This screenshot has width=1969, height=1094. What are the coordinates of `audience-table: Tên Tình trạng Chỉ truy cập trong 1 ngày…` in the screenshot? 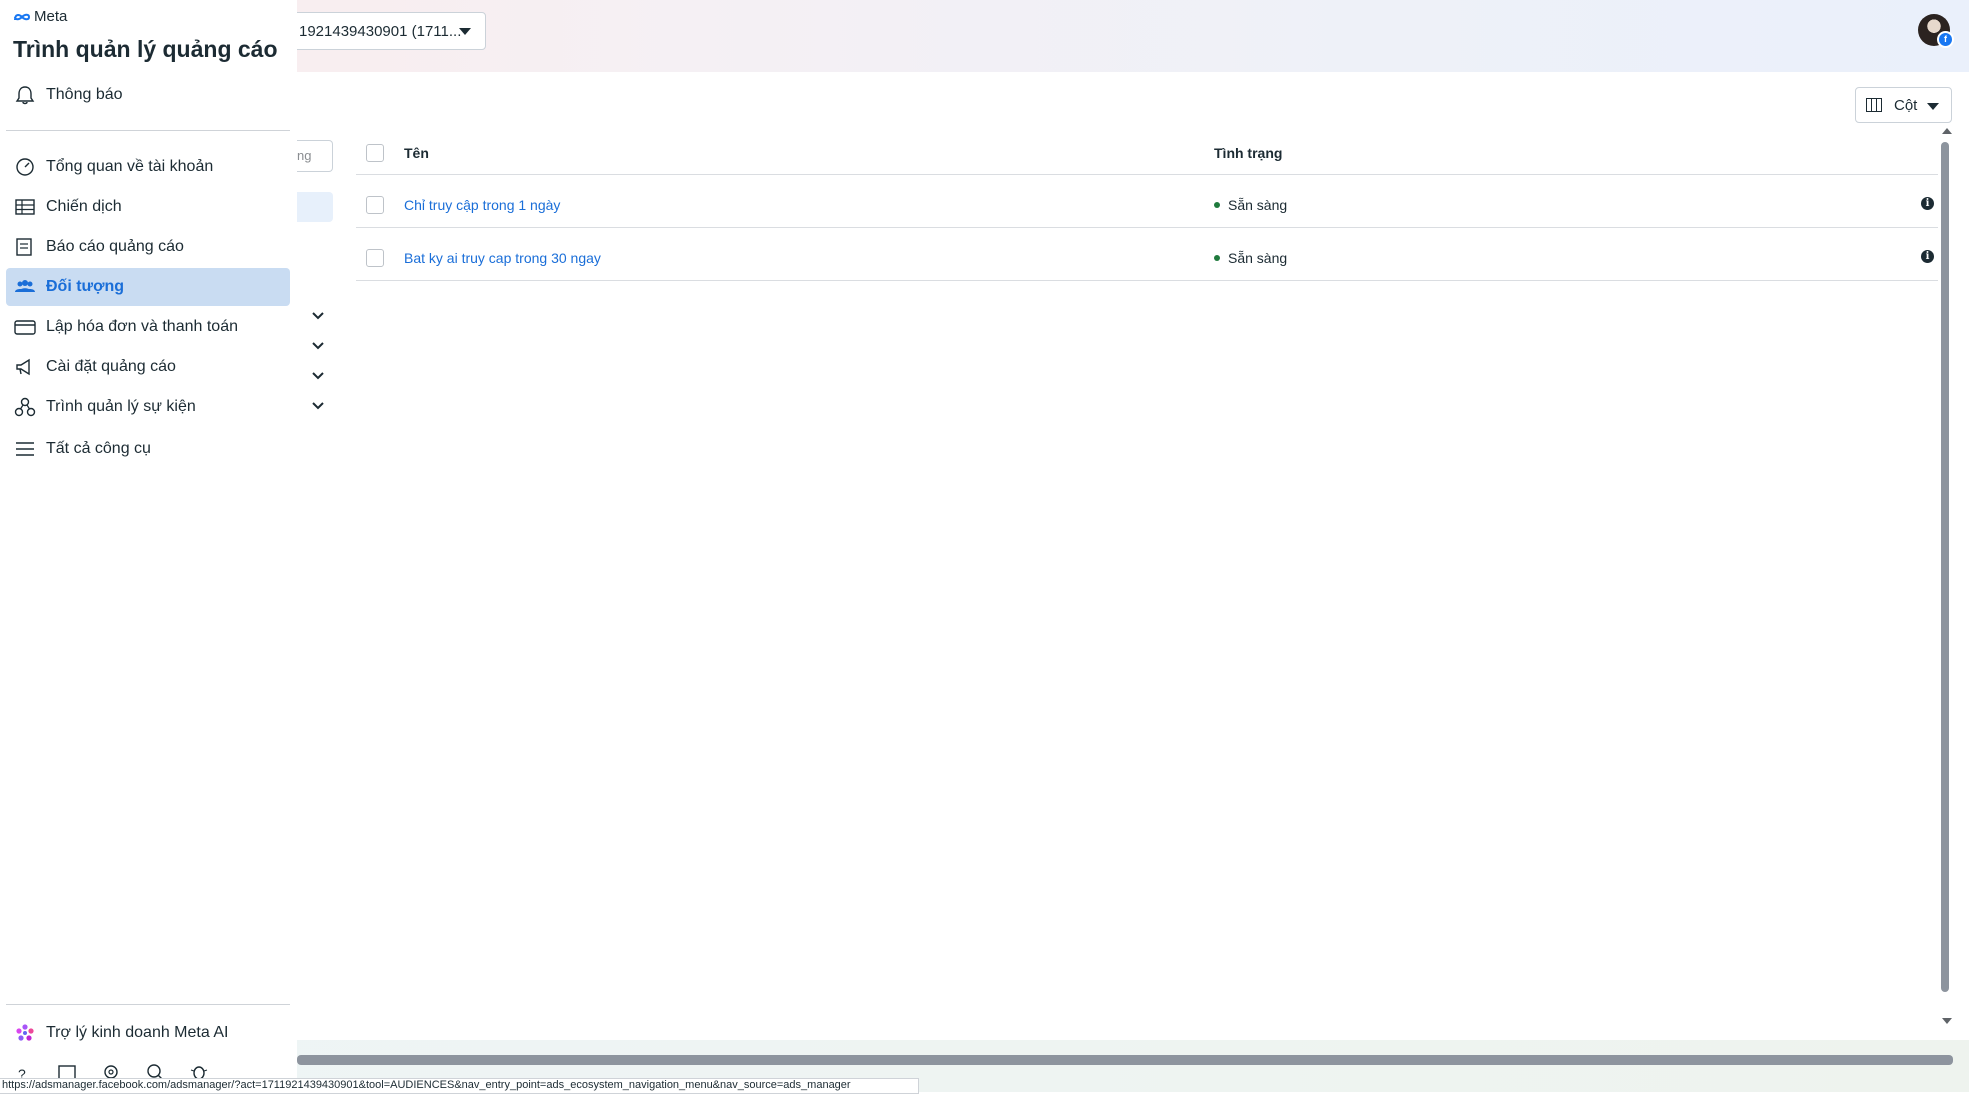 It's located at (1147, 208).